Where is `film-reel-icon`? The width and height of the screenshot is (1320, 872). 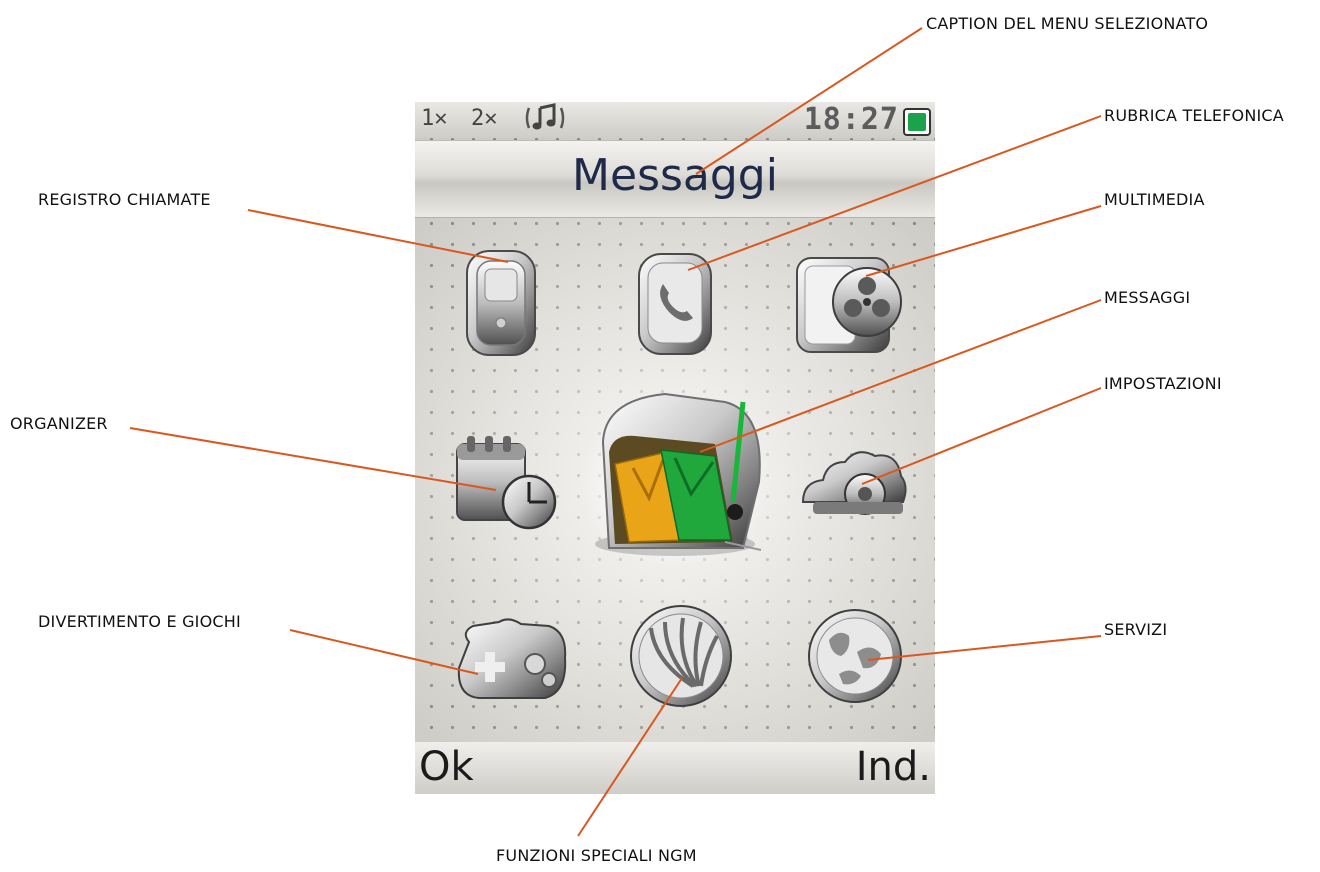
film-reel-icon is located at coordinates (849, 307).